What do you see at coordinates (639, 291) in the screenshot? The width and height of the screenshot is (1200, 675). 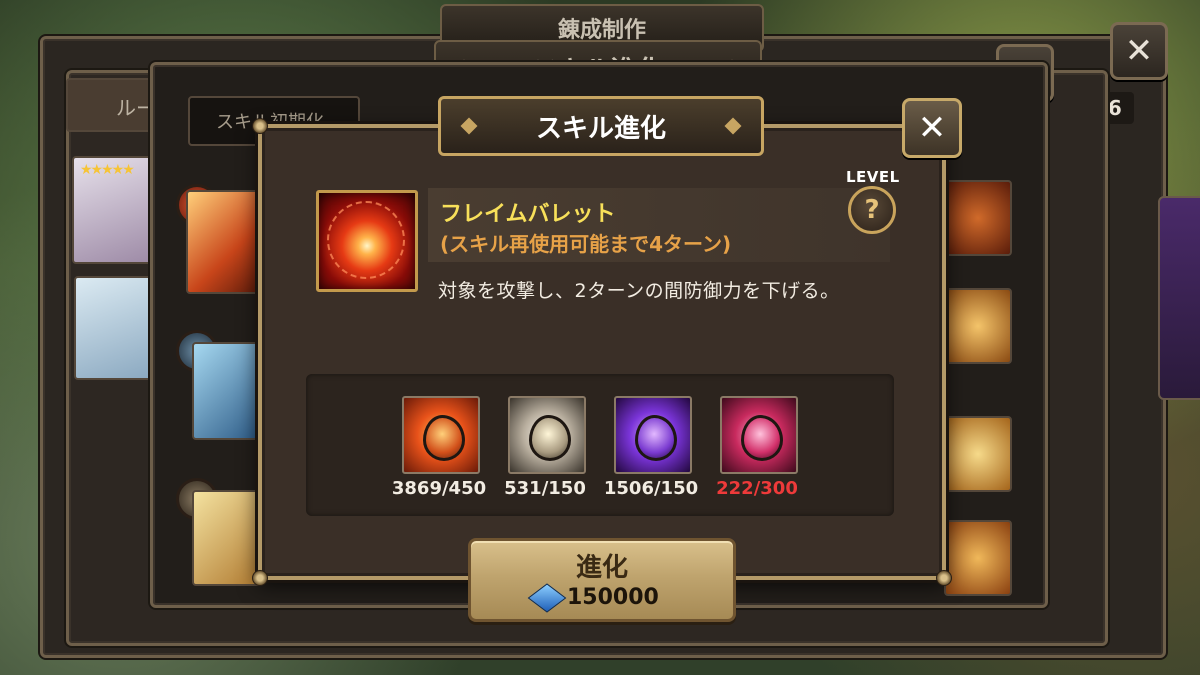 I see `skill-description: 対象を攻撃し、2ターンの間防御力を下げる。` at bounding box center [639, 291].